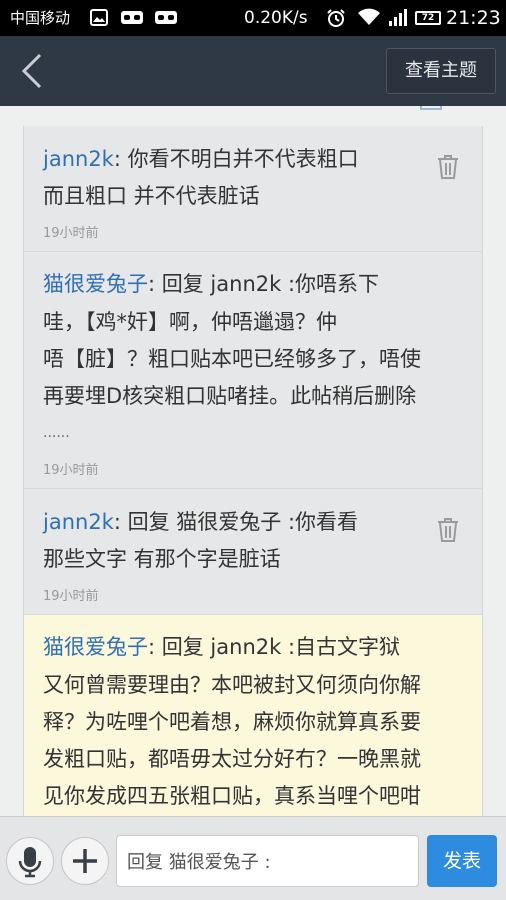 This screenshot has height=900, width=506. Describe the element at coordinates (236, 159) in the screenshot. I see `comment-text: : 你看不明白并不代表粗口` at that location.